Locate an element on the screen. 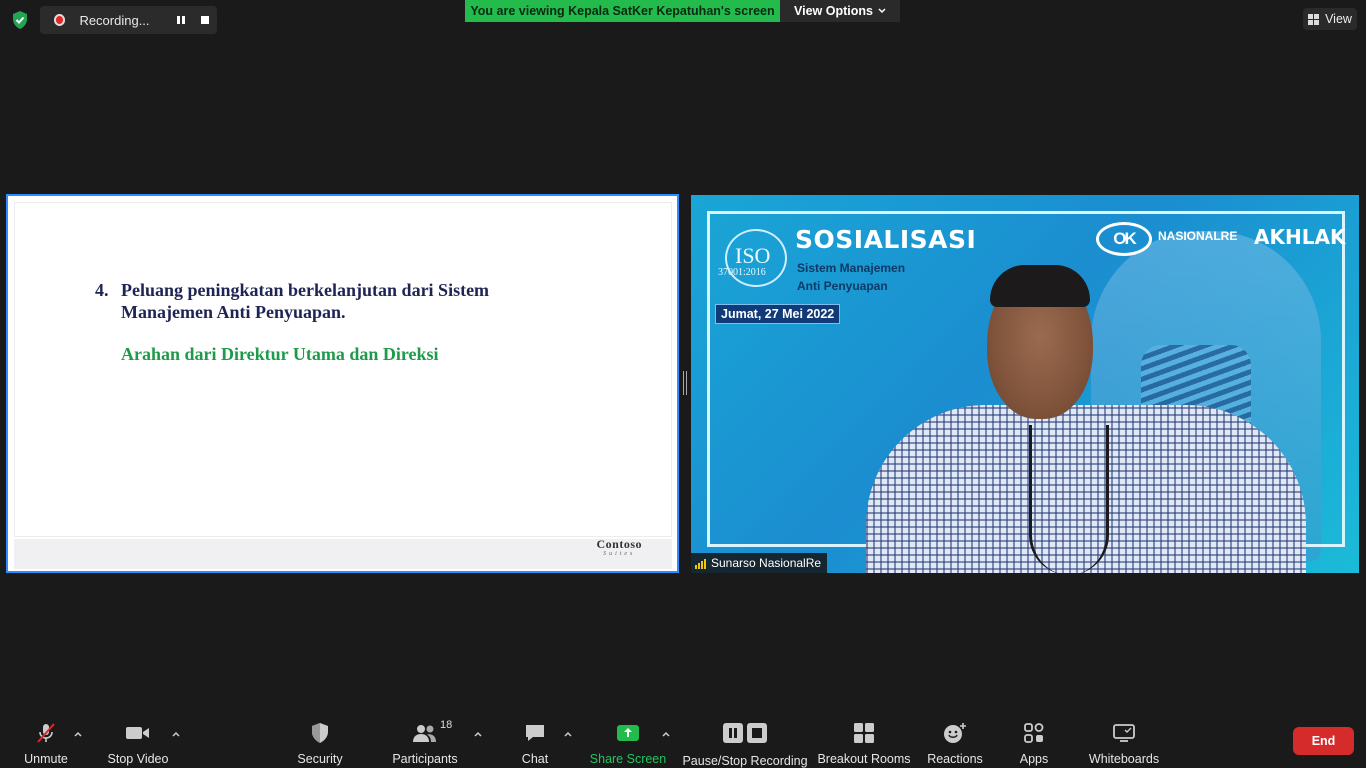 The width and height of the screenshot is (1366, 768). unmute-label: Unmute is located at coordinates (46, 759).